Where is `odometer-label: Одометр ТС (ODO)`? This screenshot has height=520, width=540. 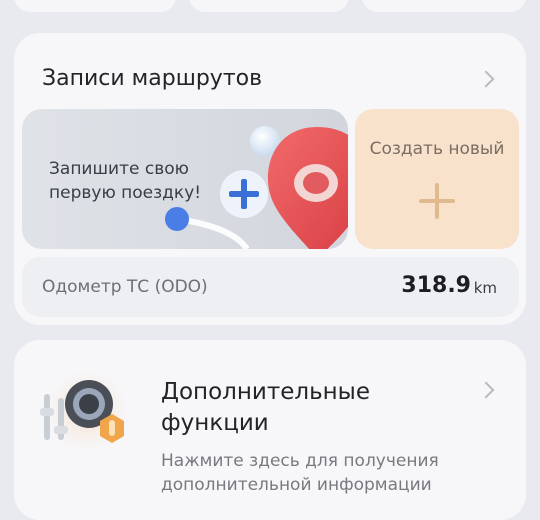
odometer-label: Одометр ТС (ODO) is located at coordinates (125, 287).